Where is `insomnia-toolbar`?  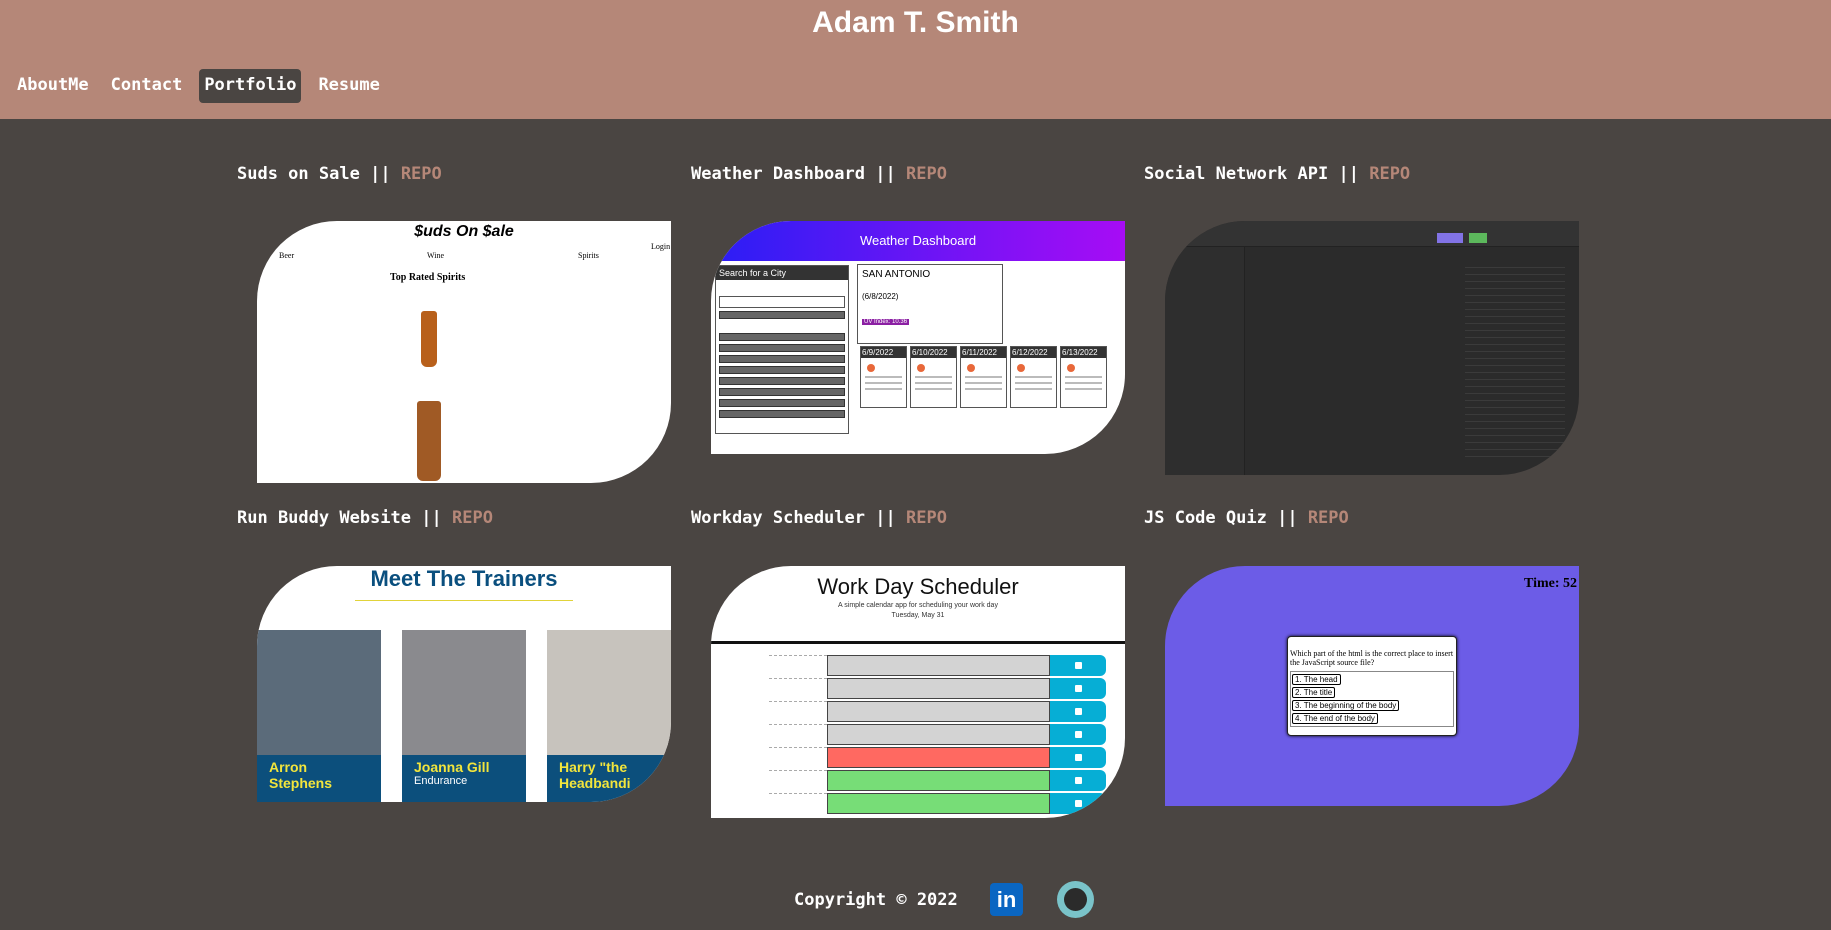
insomnia-toolbar is located at coordinates (1372, 234).